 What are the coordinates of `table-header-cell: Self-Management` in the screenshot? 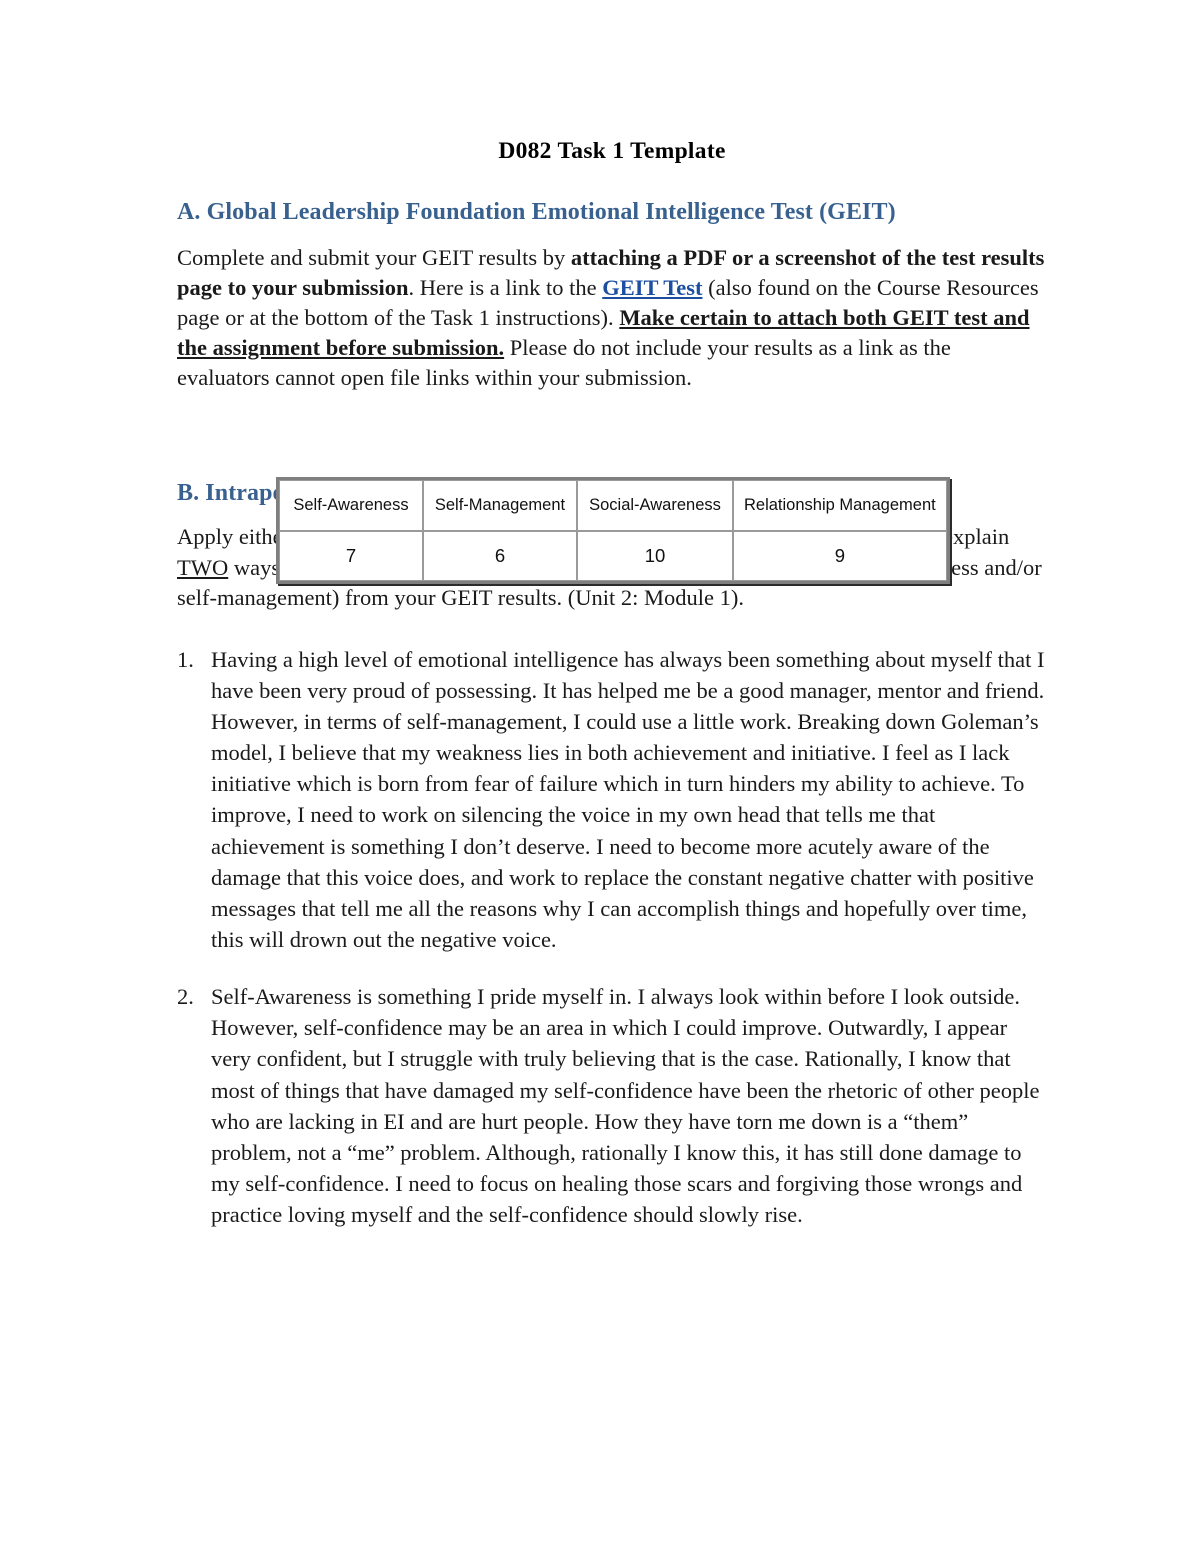 It's located at (500, 505).